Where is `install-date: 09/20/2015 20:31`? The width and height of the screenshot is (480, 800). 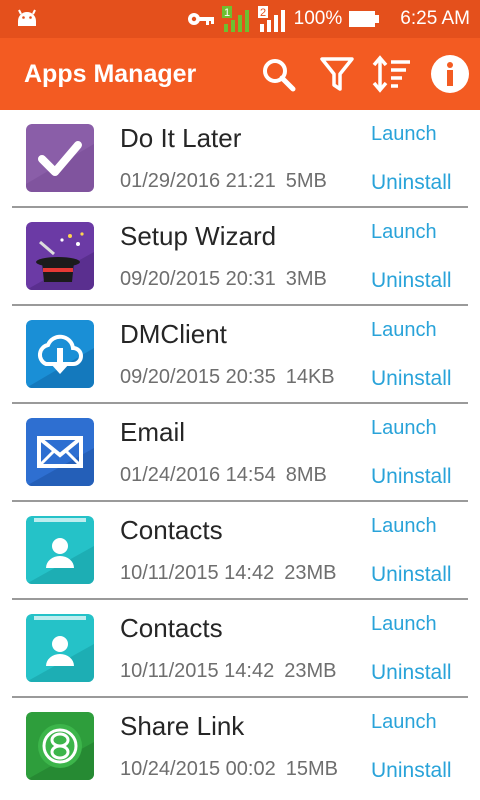
install-date: 09/20/2015 20:31 is located at coordinates (198, 279).